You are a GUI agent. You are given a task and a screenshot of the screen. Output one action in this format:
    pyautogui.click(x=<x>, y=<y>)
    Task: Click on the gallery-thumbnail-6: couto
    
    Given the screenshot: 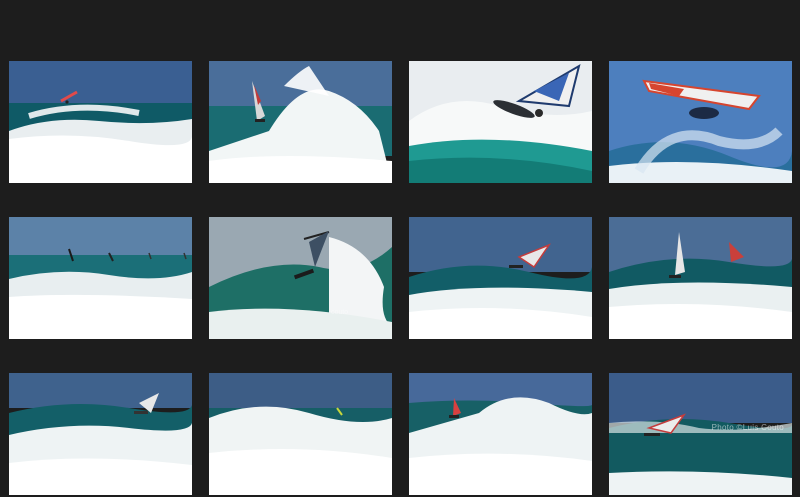 What is the action you would take?
    pyautogui.click(x=300, y=278)
    